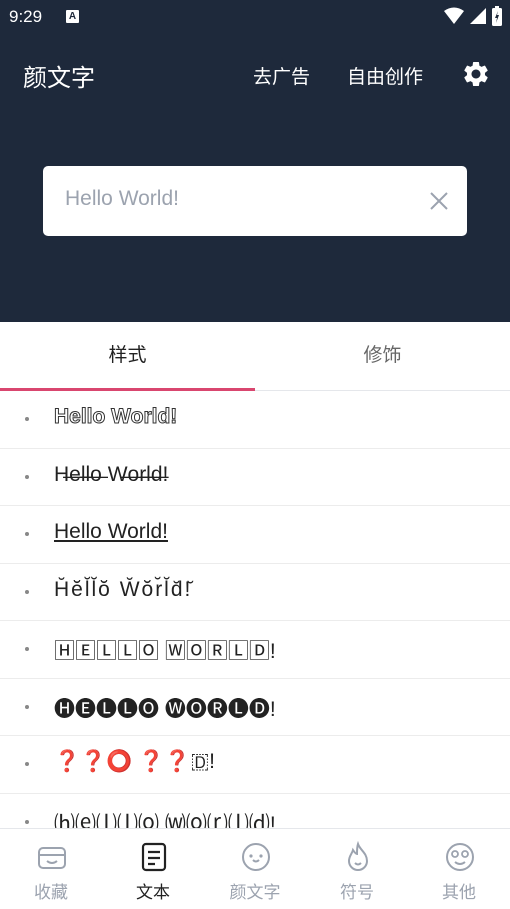 Image resolution: width=510 pixels, height=909 pixels. I want to click on nav-kaomoji-label: 颜文字, so click(255, 893).